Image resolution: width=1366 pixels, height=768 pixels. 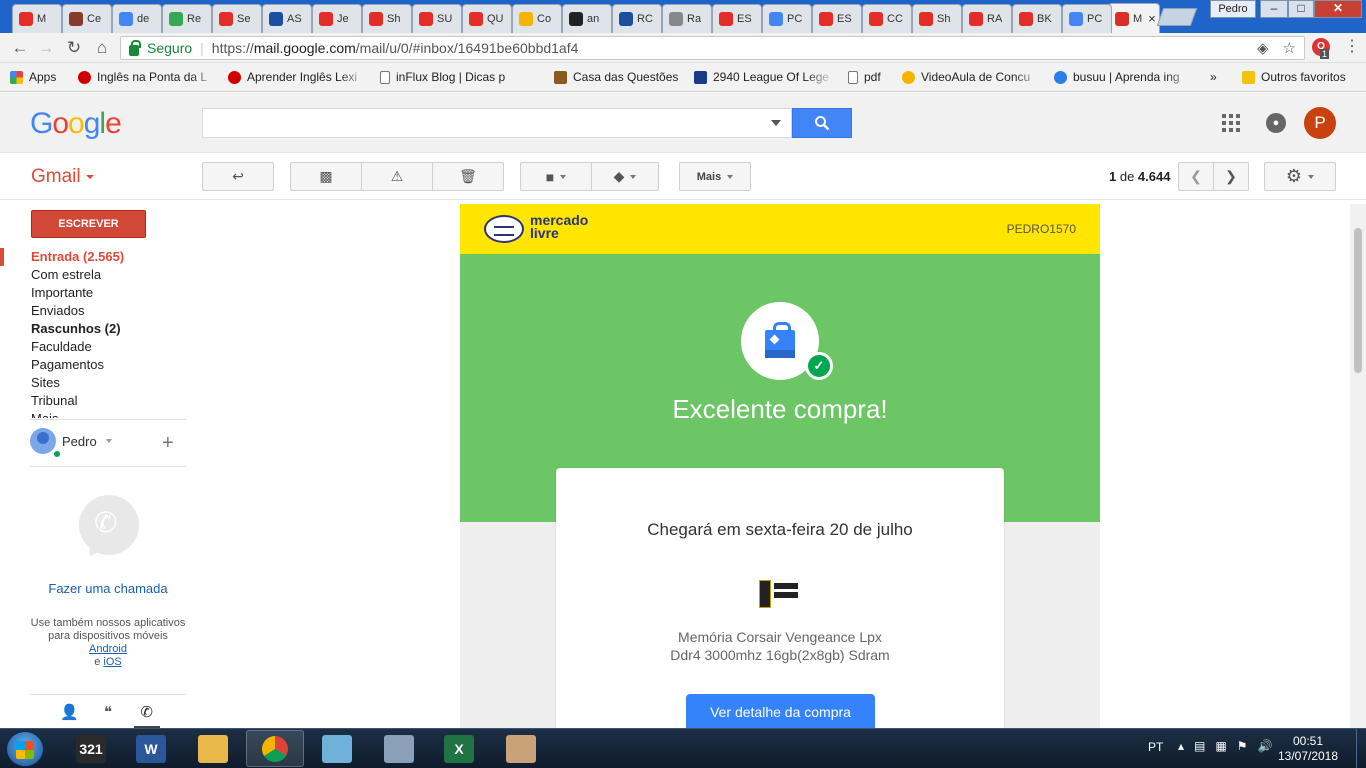 I want to click on bookmark-item: Casa das Questões, so click(x=619, y=77).